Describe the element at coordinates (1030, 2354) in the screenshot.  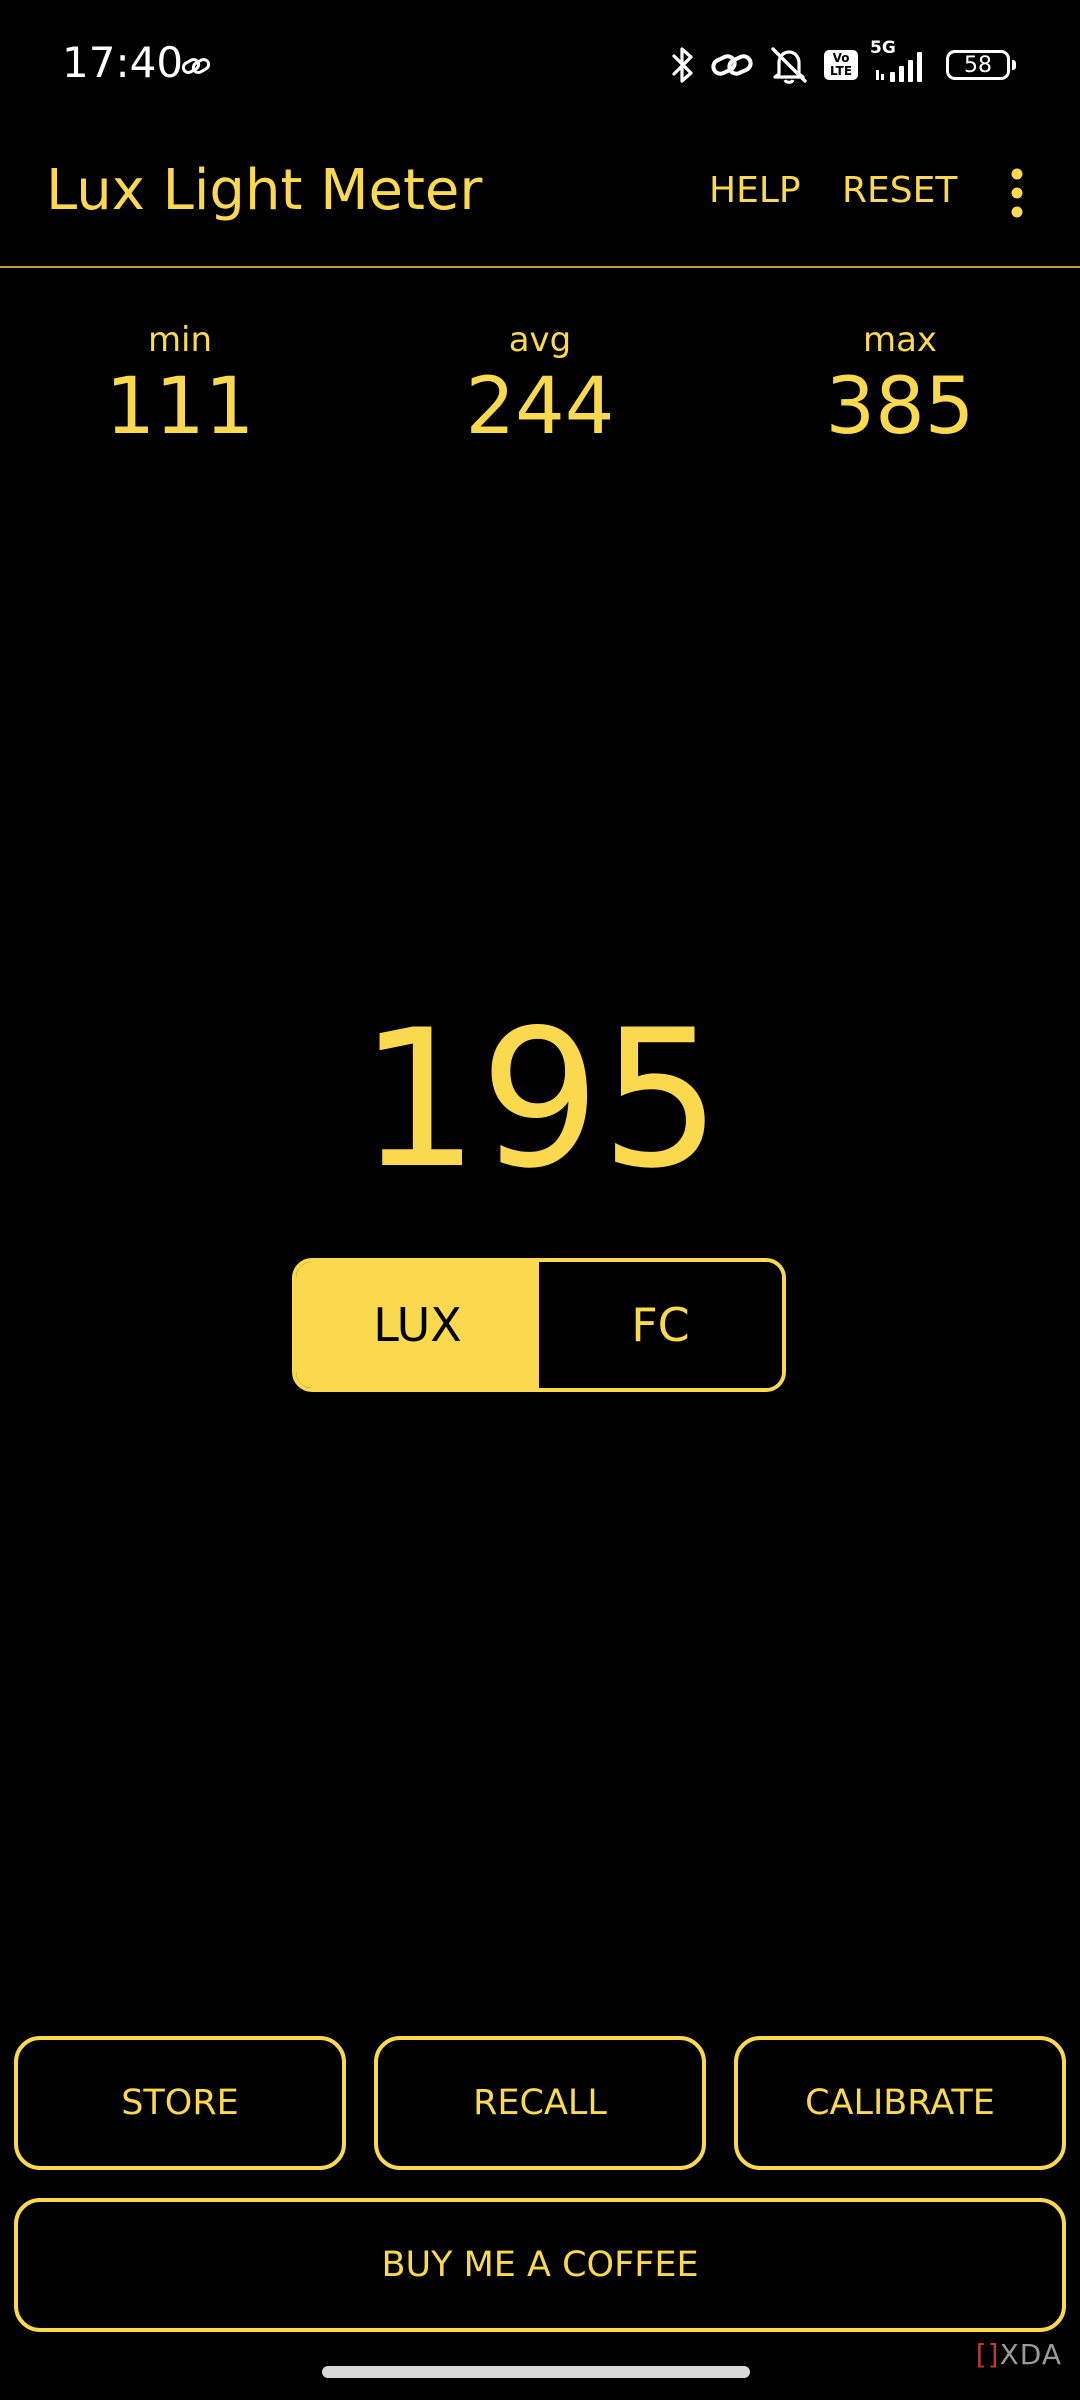
I see `watermark-text: XDA` at that location.